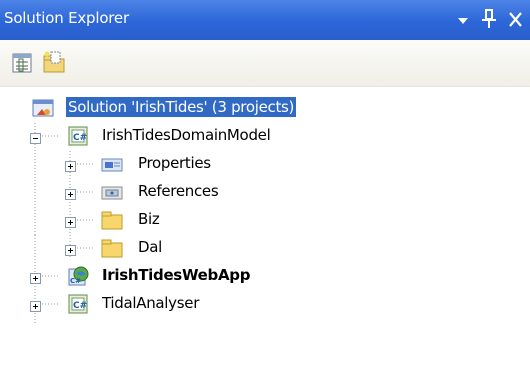 The height and width of the screenshot is (373, 530). Describe the element at coordinates (35, 137) in the screenshot. I see `collapse-toggle-icon` at that location.